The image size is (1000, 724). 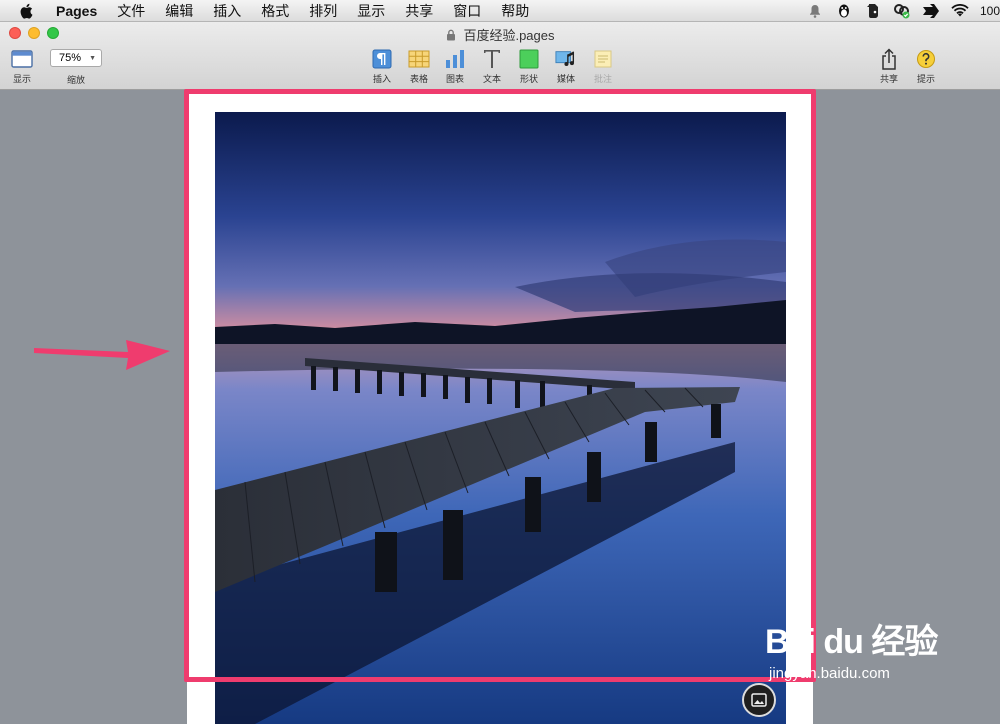 I want to click on apple-menu-icon, so click(x=27, y=11).